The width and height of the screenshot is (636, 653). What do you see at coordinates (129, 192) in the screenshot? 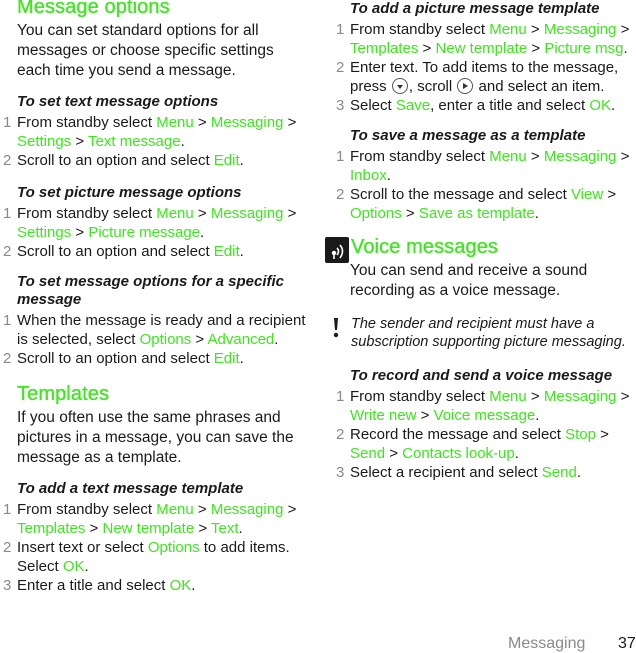
I see `subheading-picture-options: To set picture message options` at bounding box center [129, 192].